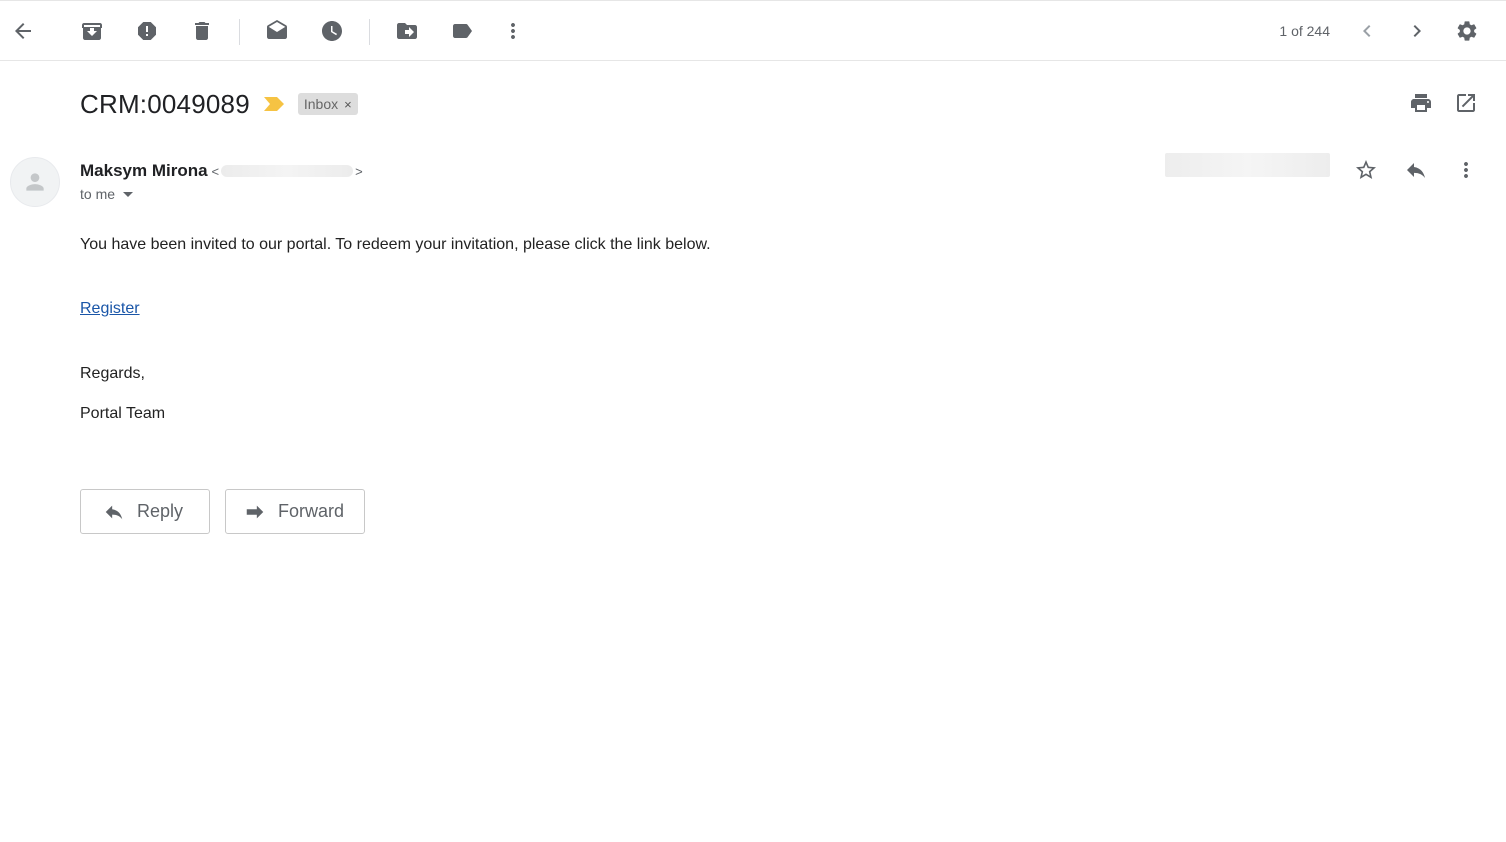  I want to click on open-external-icon, so click(1466, 103).